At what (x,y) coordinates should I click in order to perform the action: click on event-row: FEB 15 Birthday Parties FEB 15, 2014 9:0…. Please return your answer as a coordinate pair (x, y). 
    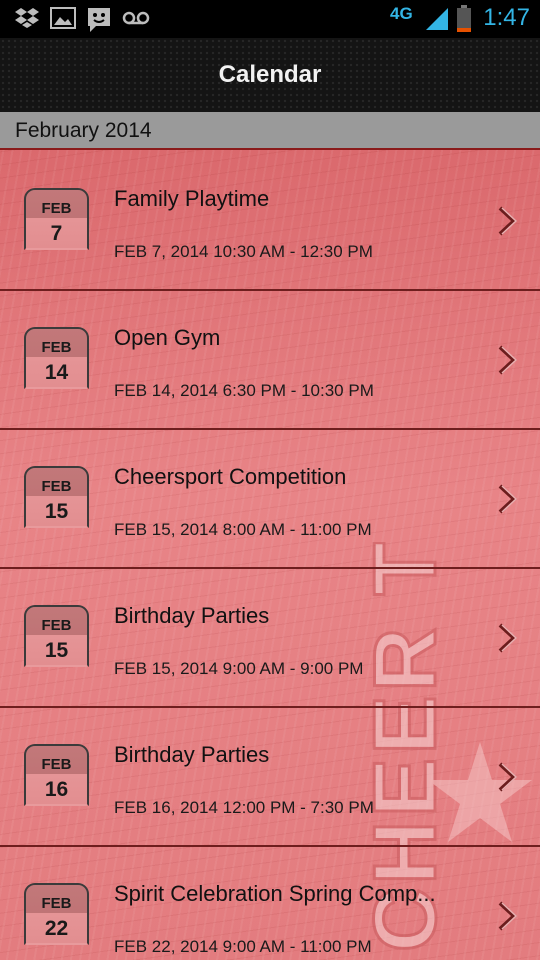
    Looking at the image, I should click on (270, 638).